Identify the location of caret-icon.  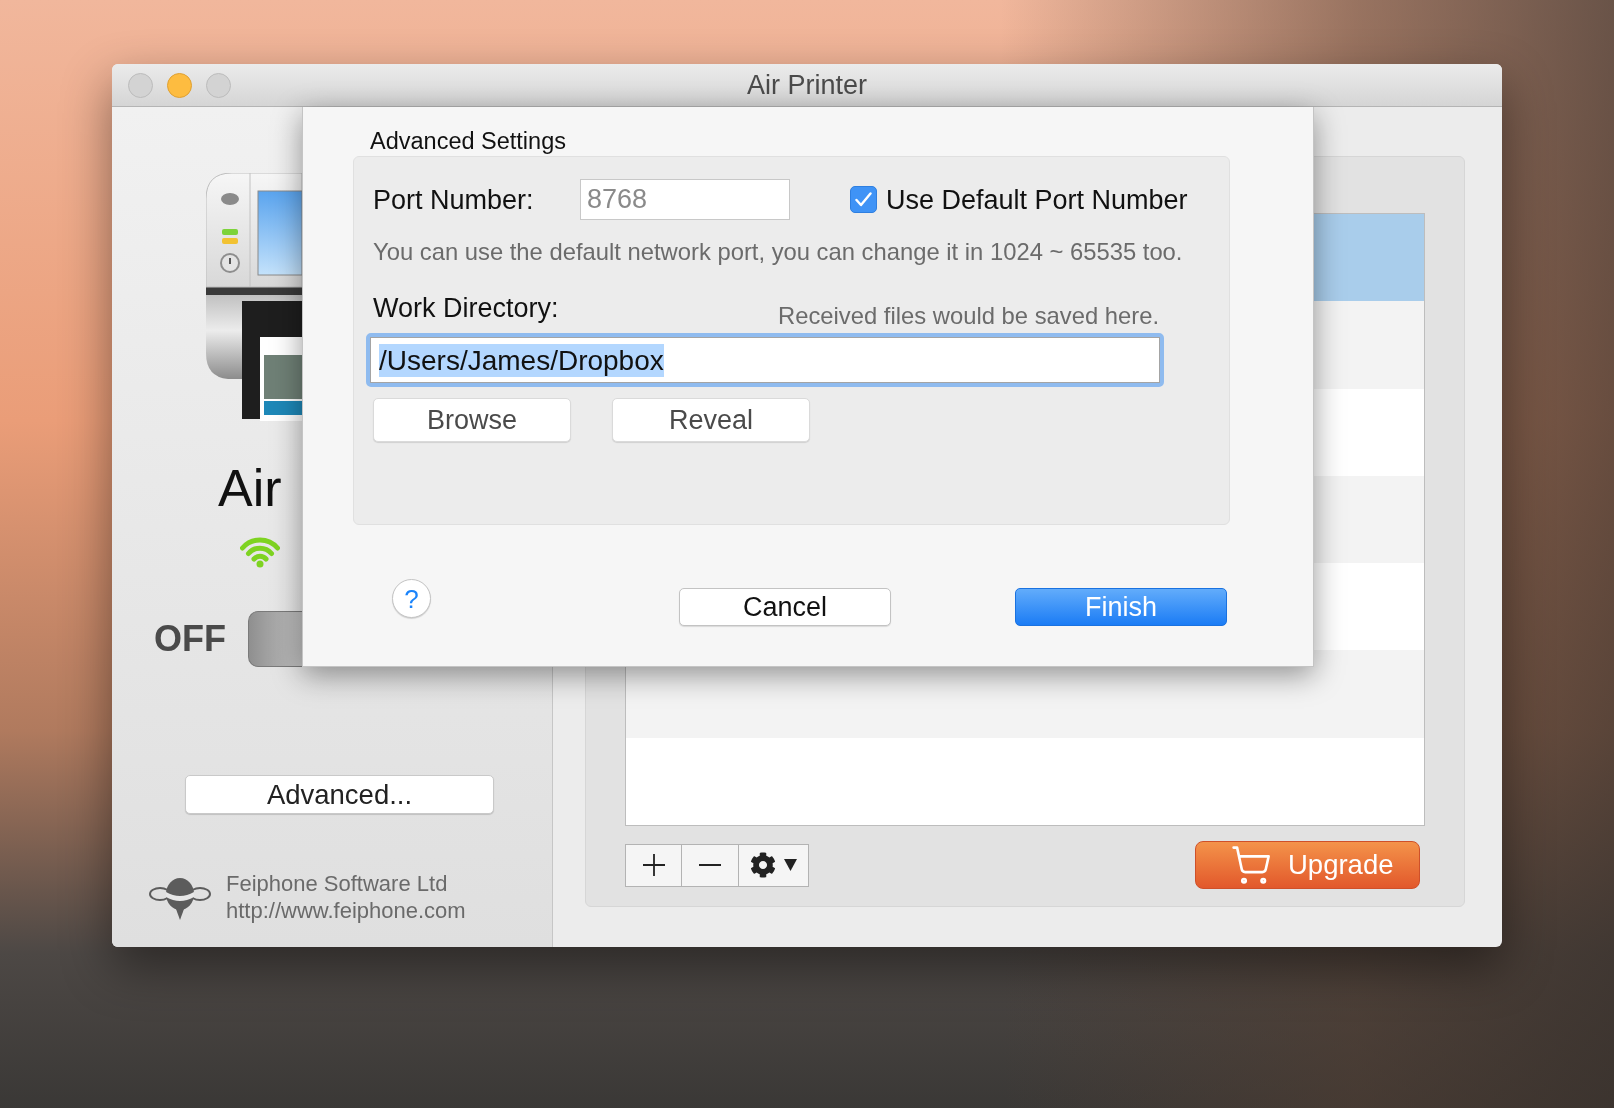
(790, 865).